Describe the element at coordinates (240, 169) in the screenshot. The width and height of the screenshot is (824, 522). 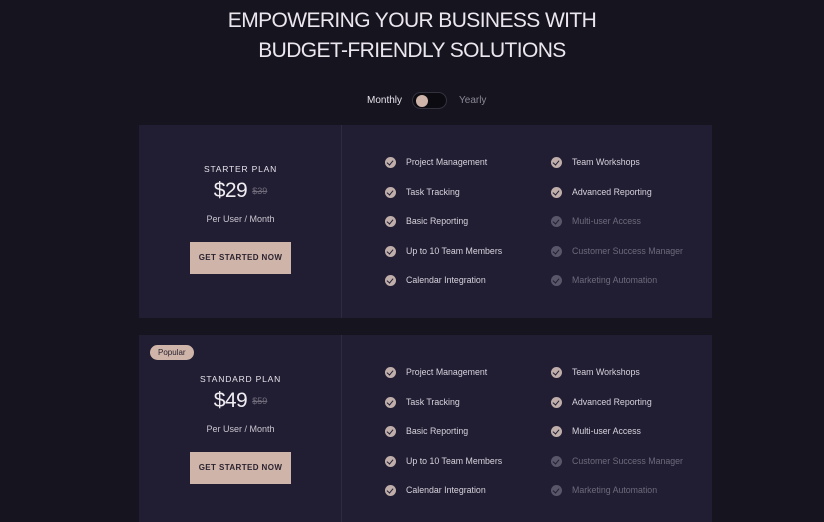
I see `plan-name: STARTER PLAN` at that location.